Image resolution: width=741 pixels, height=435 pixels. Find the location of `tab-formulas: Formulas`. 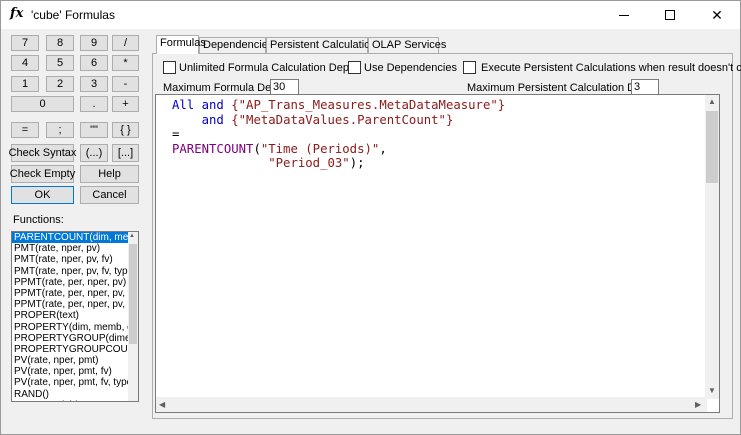

tab-formulas: Formulas is located at coordinates (181, 44).